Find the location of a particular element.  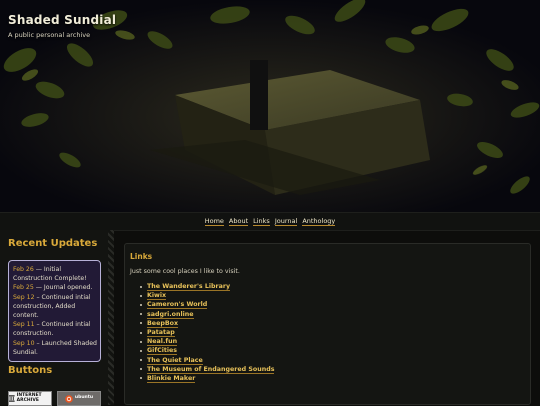

archive-building-icon is located at coordinates (12, 398).